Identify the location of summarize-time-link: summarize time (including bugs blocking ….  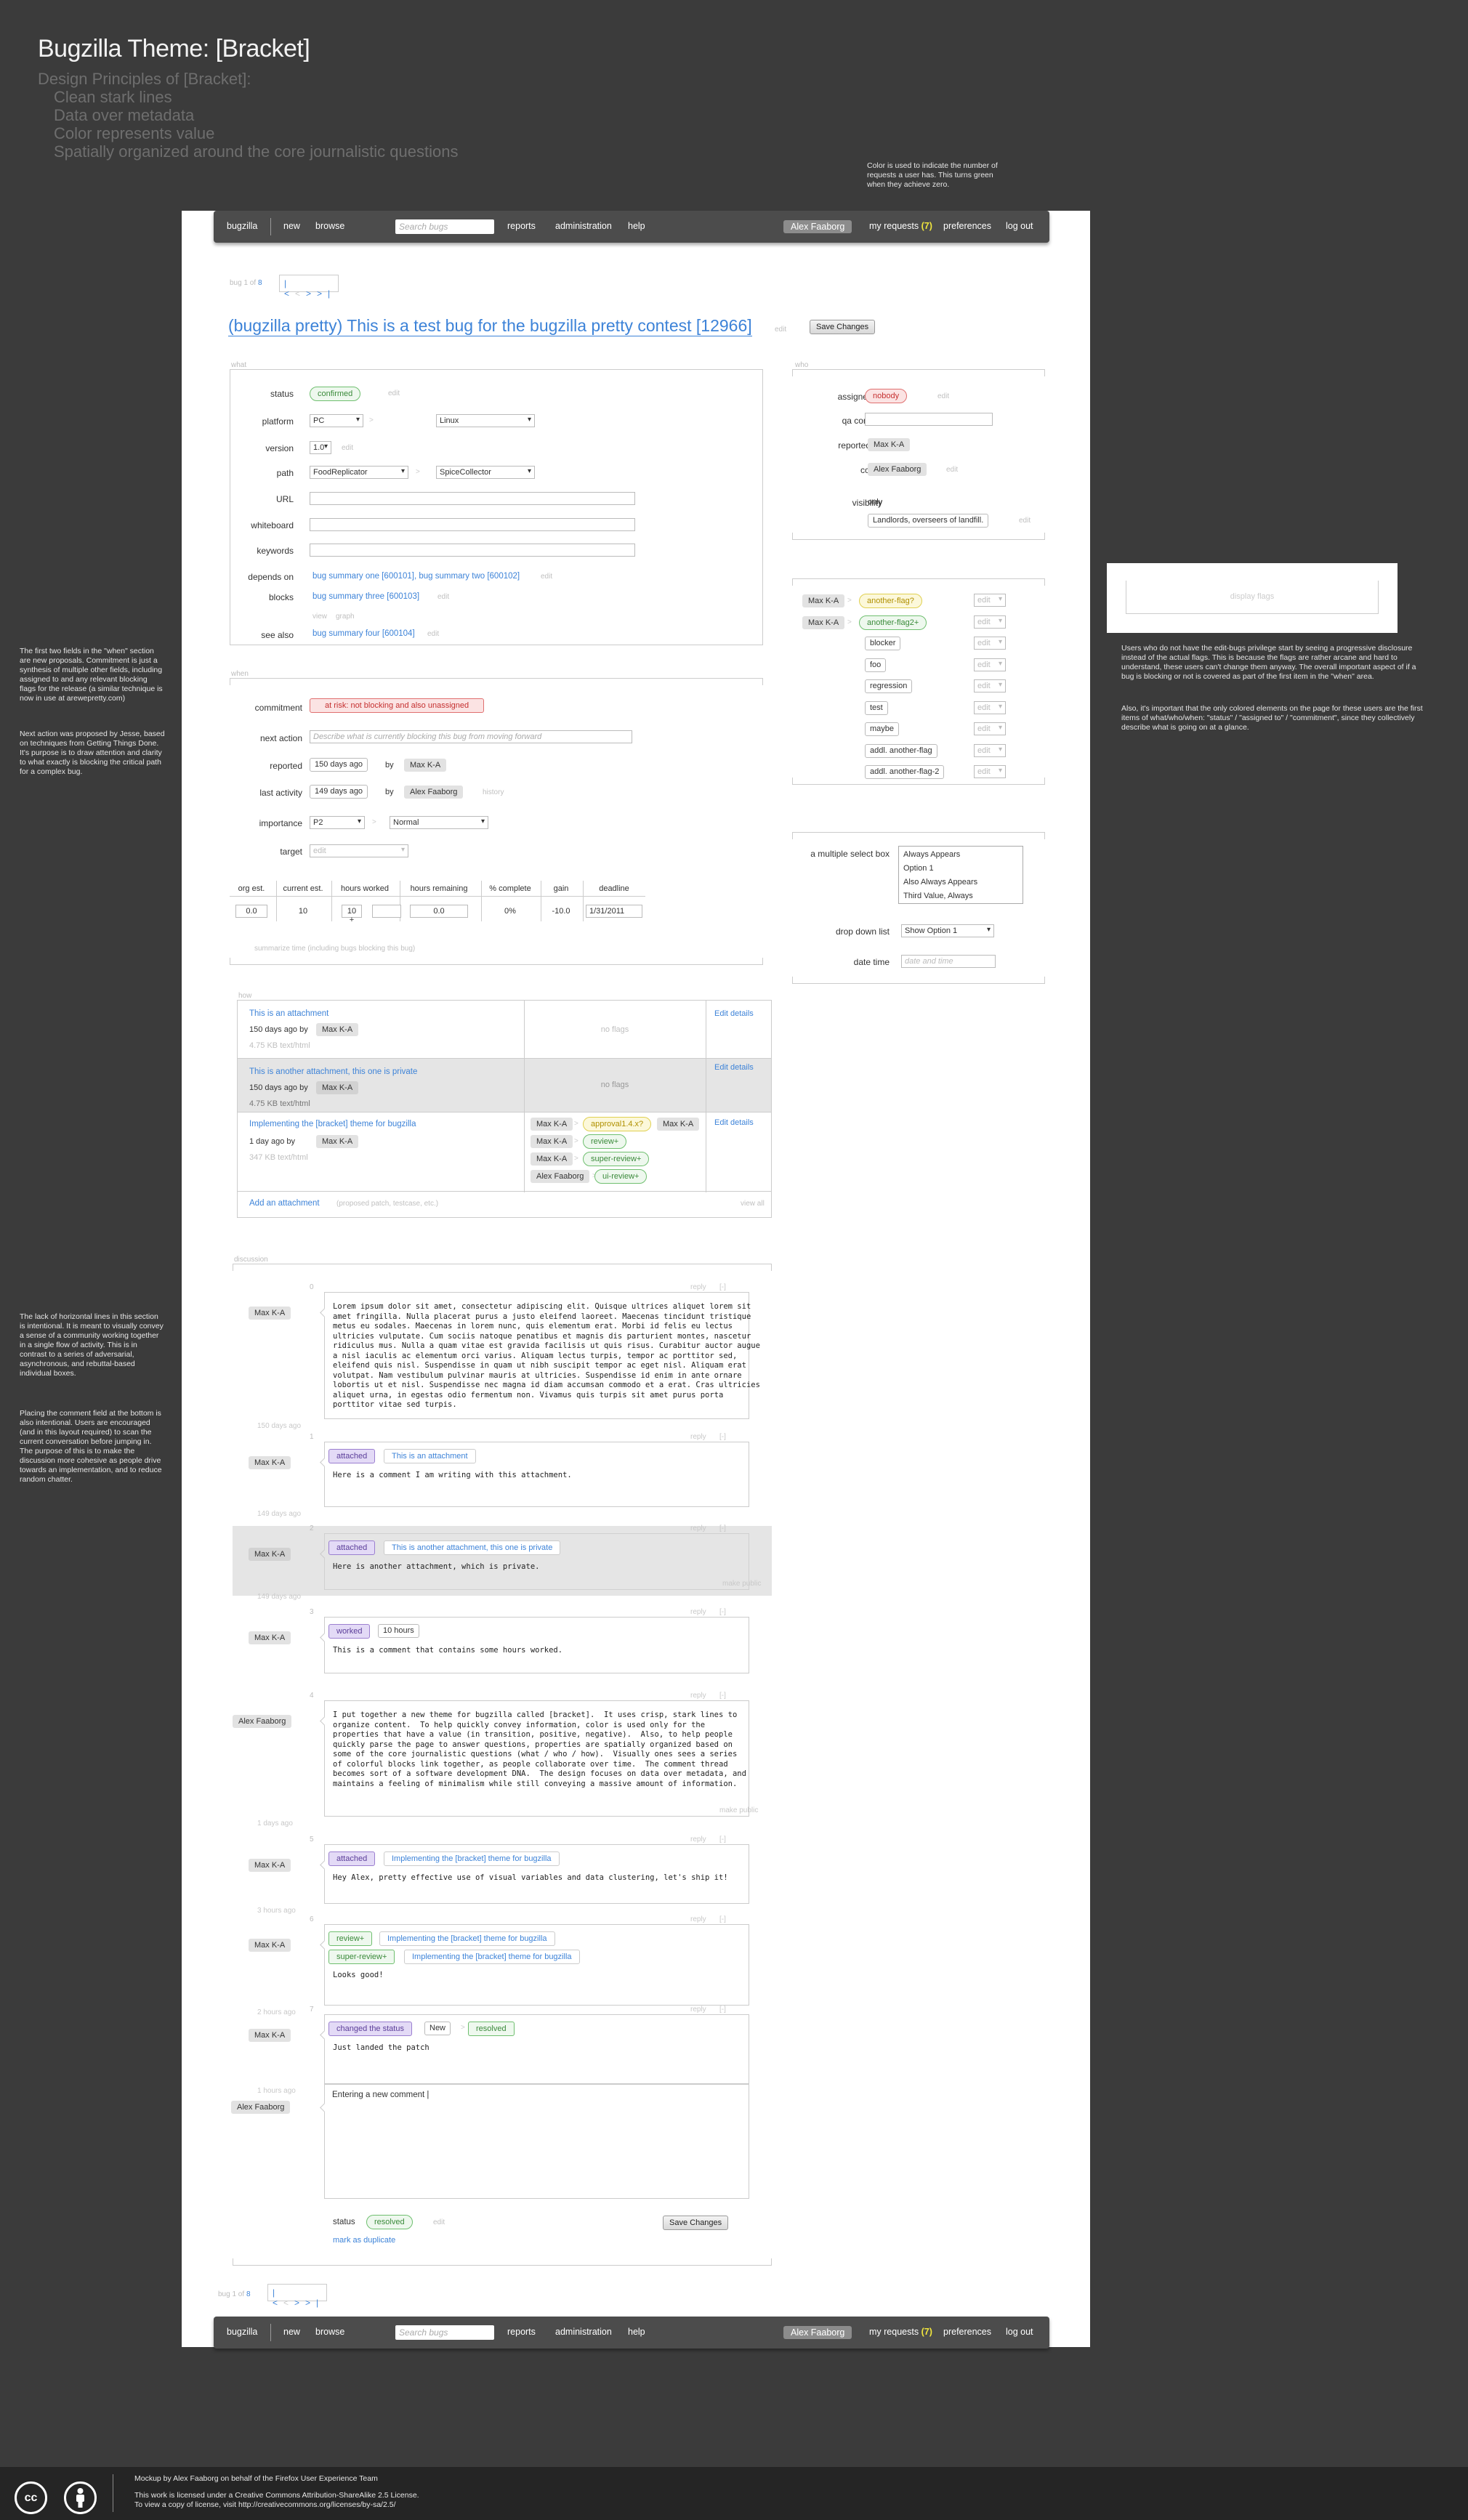
(334, 949).